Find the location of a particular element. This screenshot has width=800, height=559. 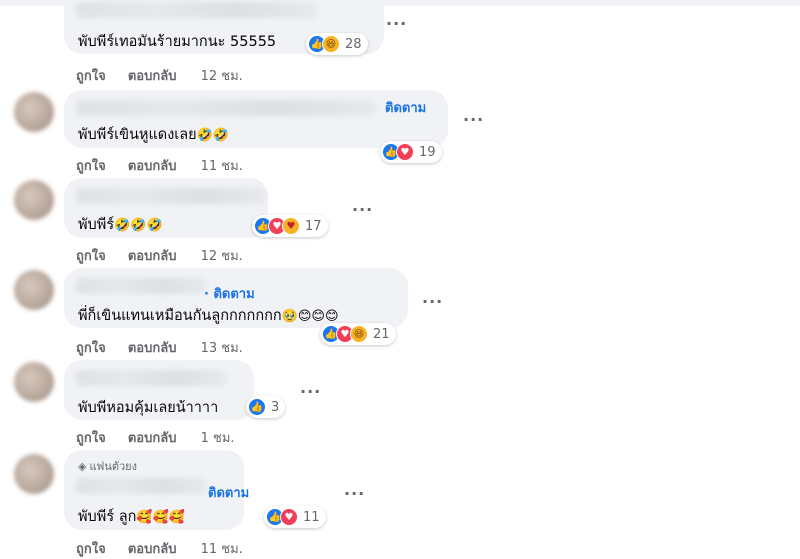

reaction-count: 21 is located at coordinates (381, 334).